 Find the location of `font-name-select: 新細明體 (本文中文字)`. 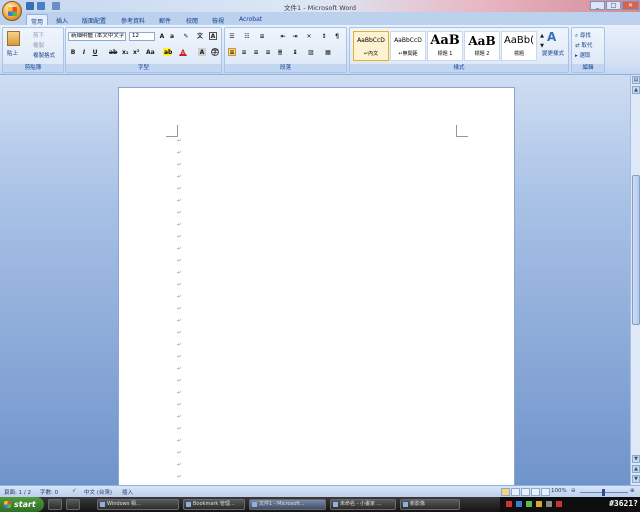

font-name-select: 新細明體 (本文中文字) is located at coordinates (97, 36).